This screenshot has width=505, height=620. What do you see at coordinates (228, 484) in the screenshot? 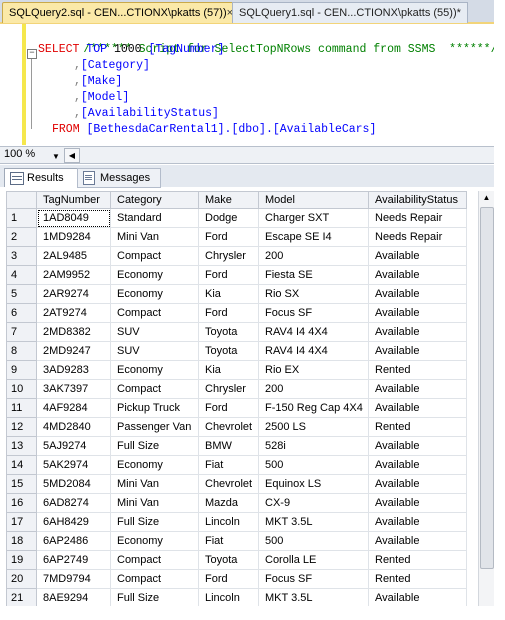
I see `make-cell: Chevrolet` at bounding box center [228, 484].